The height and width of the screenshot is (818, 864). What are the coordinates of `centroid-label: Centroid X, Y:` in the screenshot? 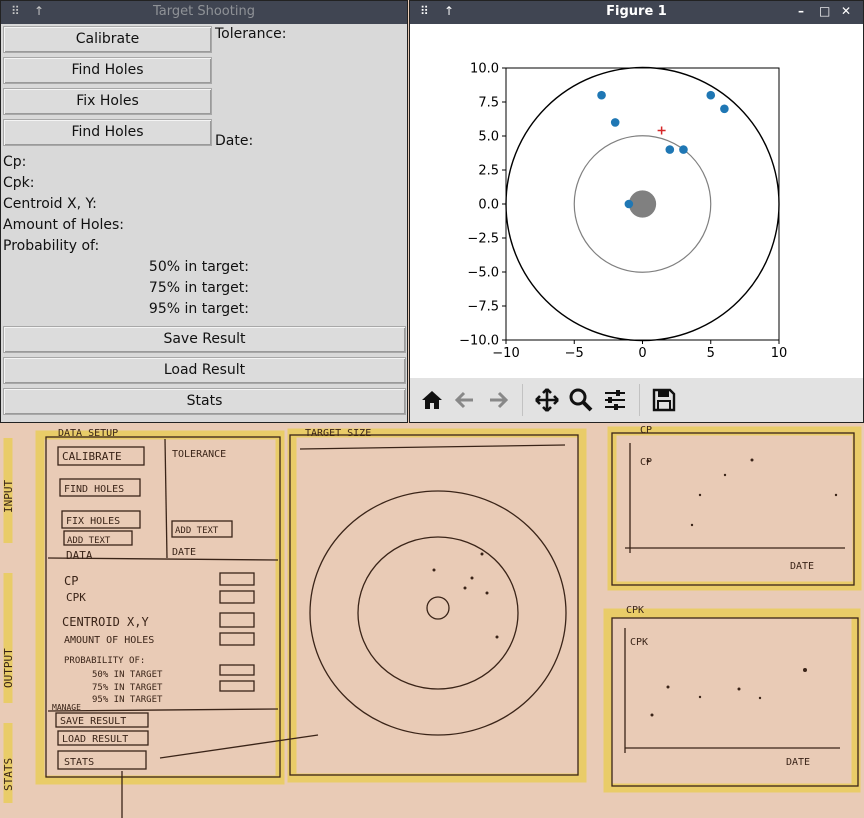 It's located at (50, 204).